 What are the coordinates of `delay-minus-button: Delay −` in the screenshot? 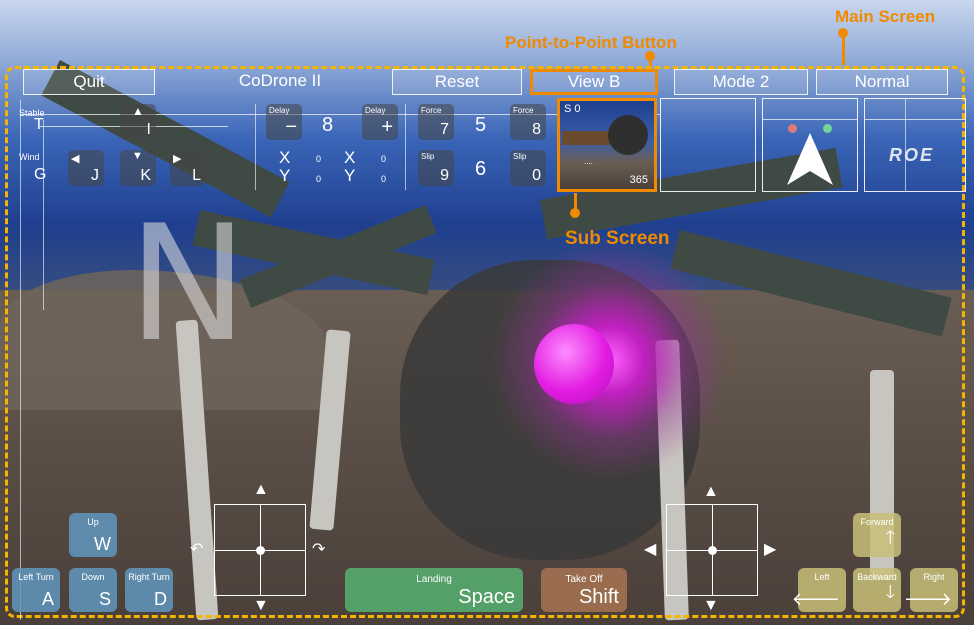 It's located at (284, 122).